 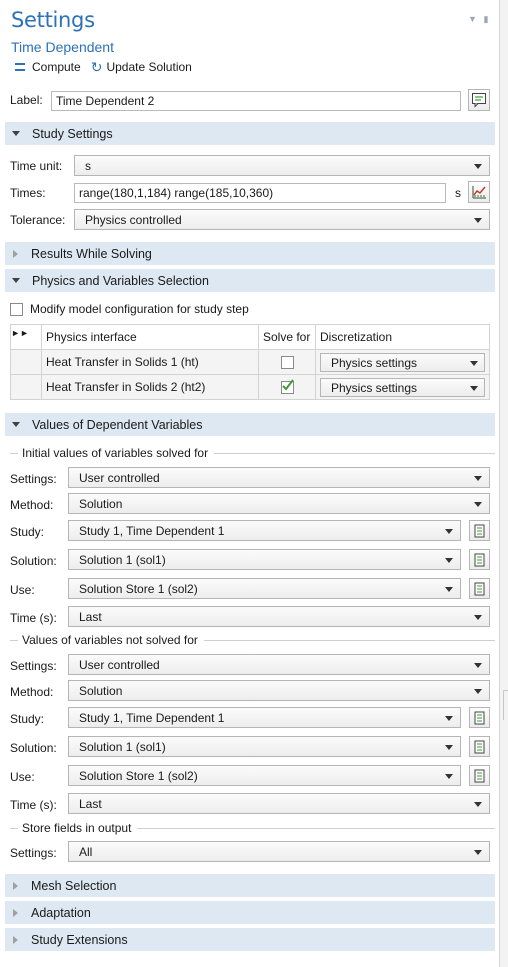 What do you see at coordinates (32, 692) in the screenshot?
I see `ns-method-label: Method:` at bounding box center [32, 692].